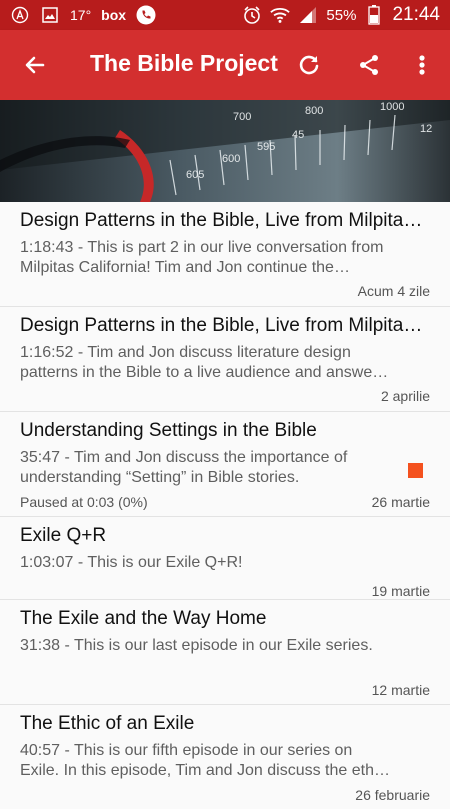 Image resolution: width=450 pixels, height=809 pixels. Describe the element at coordinates (225, 151) in the screenshot. I see `podcast-header-image: 700 800 1000 12 605 600 595 45` at that location.